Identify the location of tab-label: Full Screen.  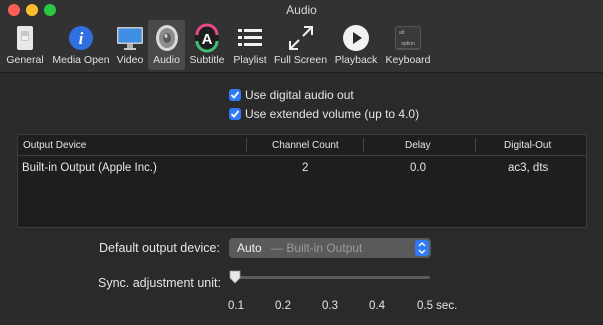
(300, 60).